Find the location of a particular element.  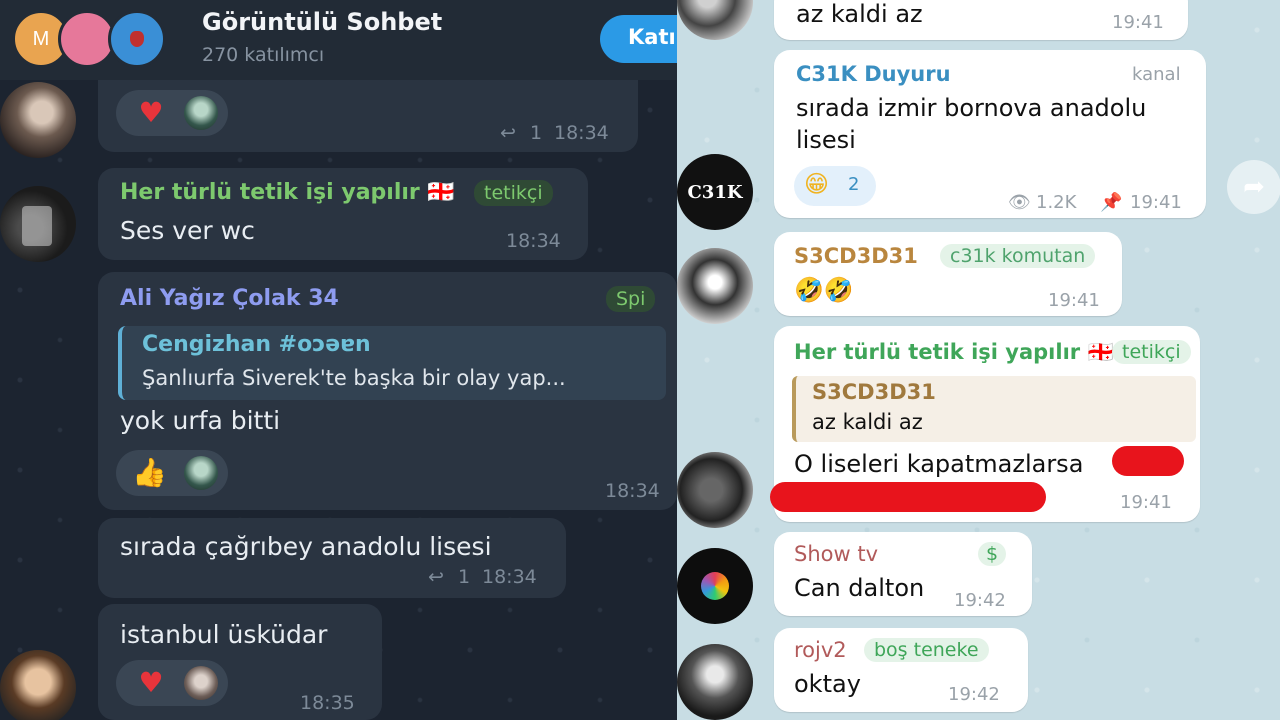

message-text: sırada izmir bornova anadolu is located at coordinates (971, 108).